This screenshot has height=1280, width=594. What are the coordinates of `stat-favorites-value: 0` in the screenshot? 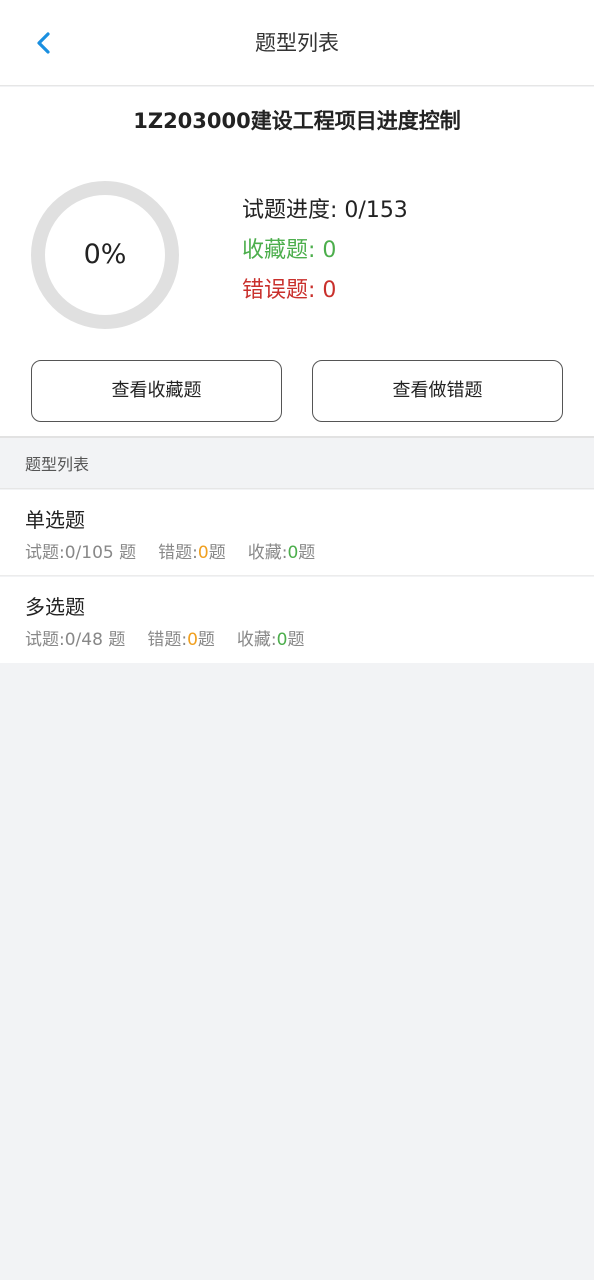 It's located at (329, 250).